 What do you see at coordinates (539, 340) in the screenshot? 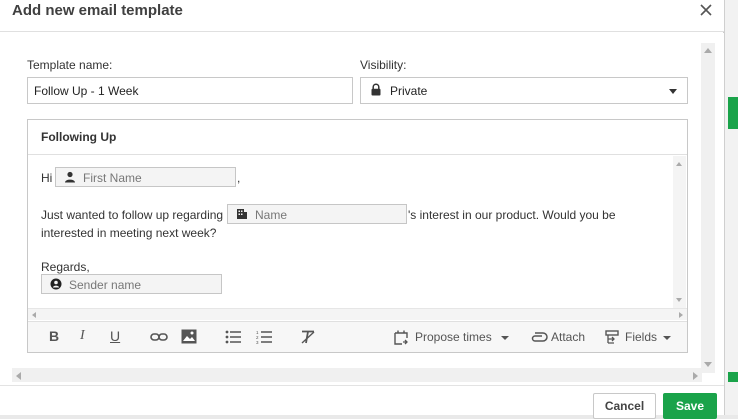
I see `attach-icon` at bounding box center [539, 340].